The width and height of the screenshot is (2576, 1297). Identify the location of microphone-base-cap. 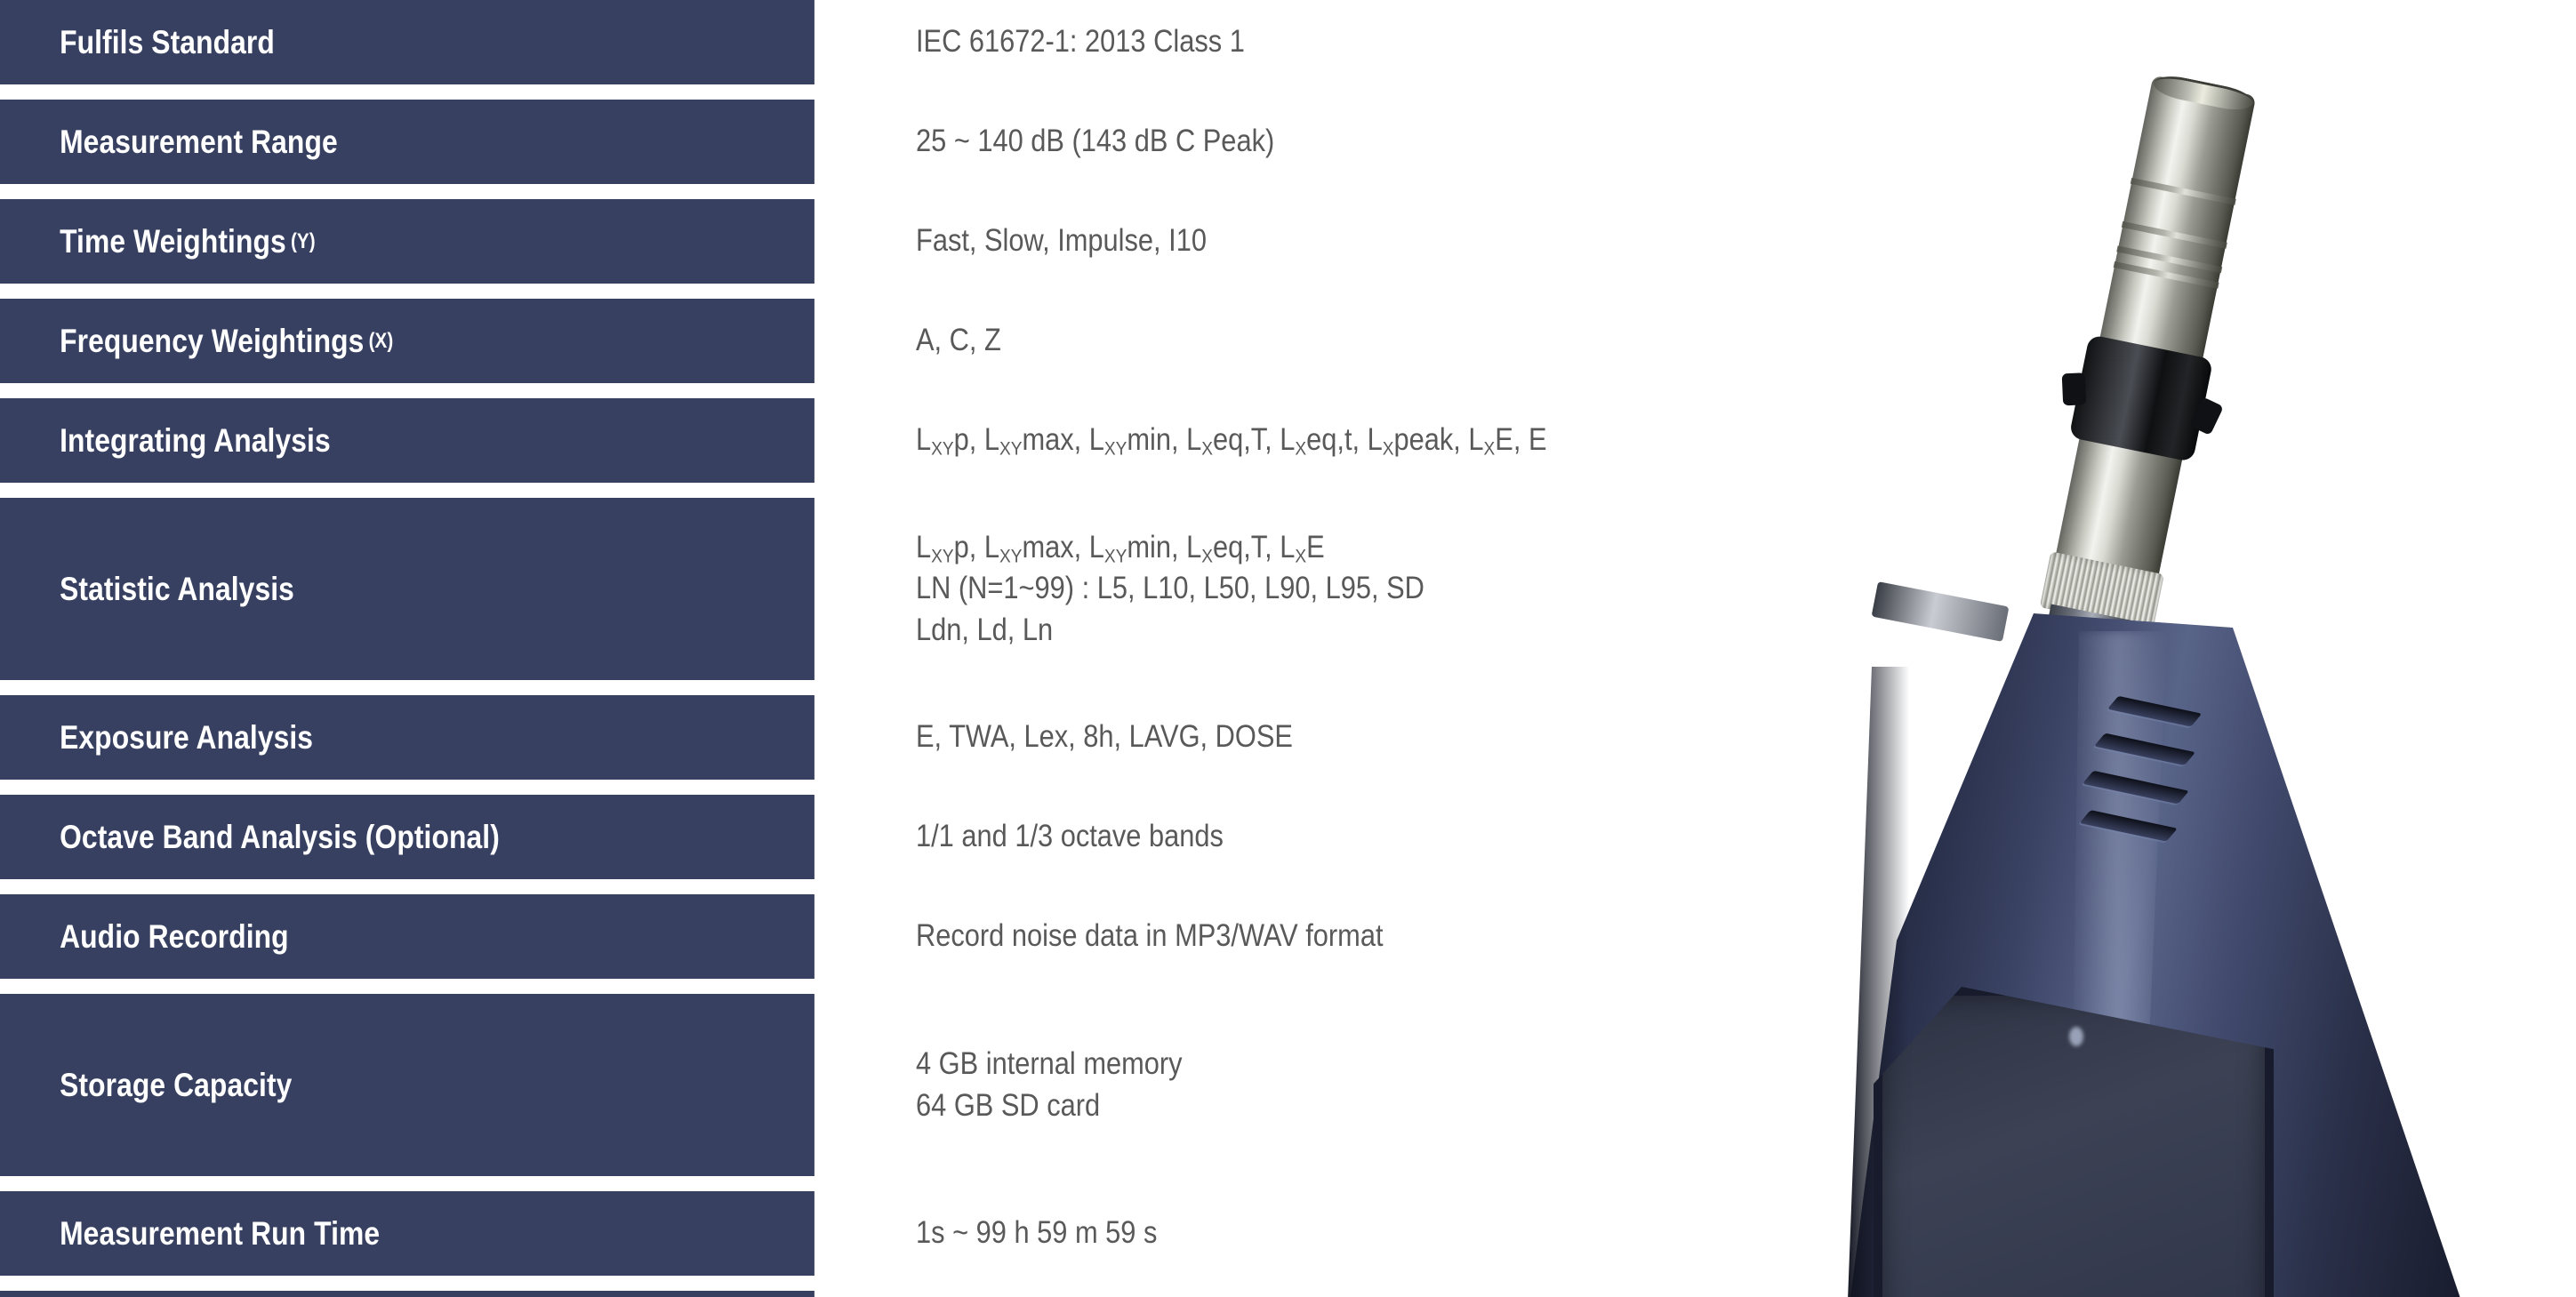
(1940, 611).